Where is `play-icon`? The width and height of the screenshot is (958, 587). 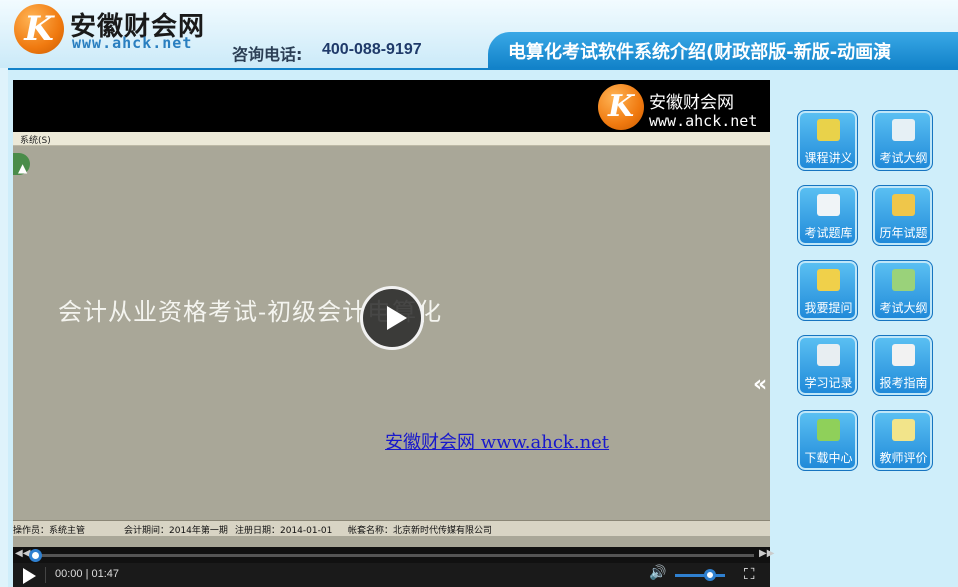 play-icon is located at coordinates (29, 576).